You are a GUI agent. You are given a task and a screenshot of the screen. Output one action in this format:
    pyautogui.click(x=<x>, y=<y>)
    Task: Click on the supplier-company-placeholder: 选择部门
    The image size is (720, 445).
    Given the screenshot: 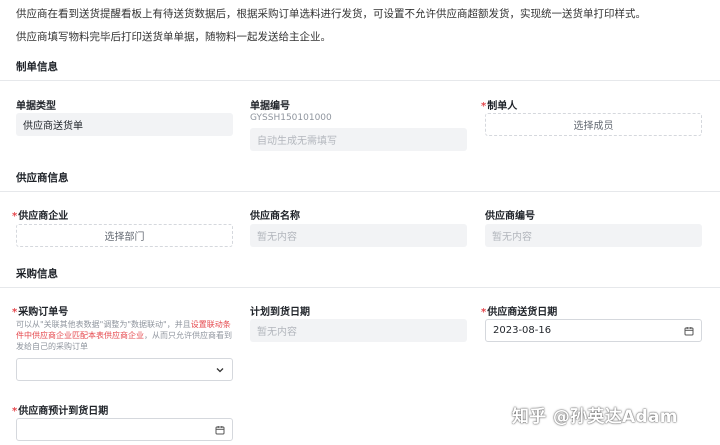 What is the action you would take?
    pyautogui.click(x=124, y=237)
    